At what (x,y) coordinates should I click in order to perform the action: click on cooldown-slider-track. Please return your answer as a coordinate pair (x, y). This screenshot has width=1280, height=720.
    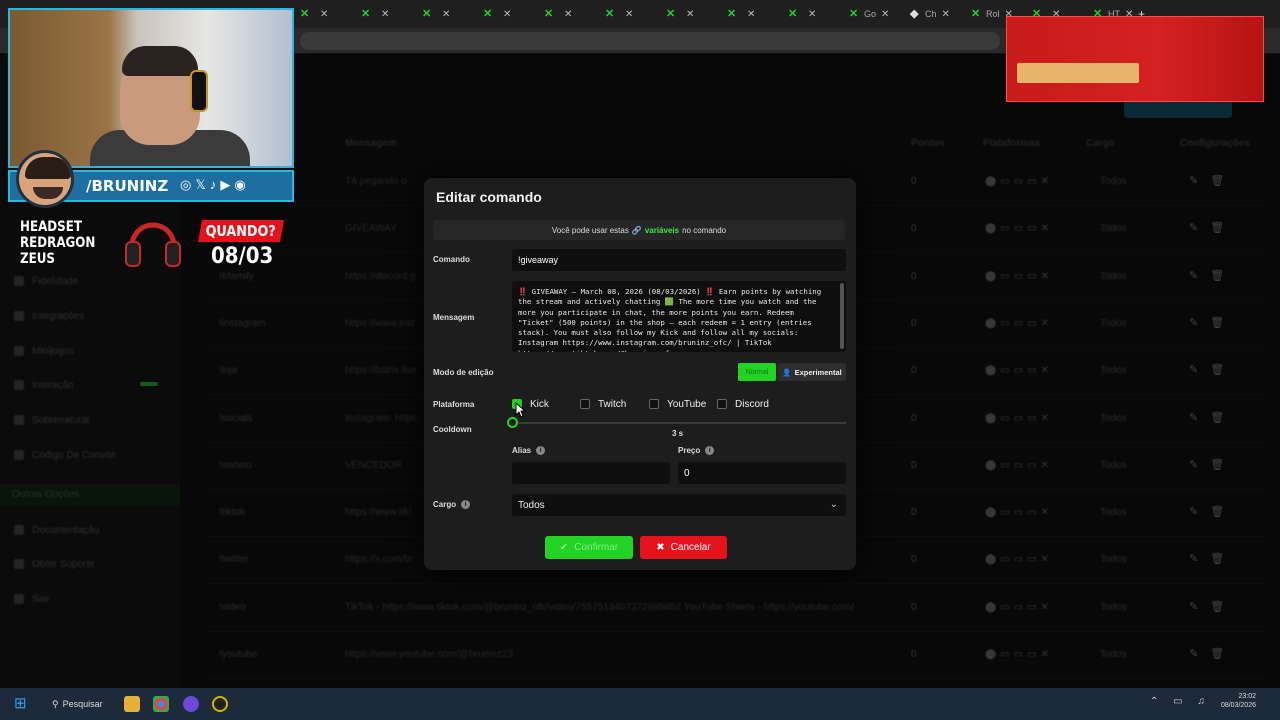
    Looking at the image, I should click on (679, 423).